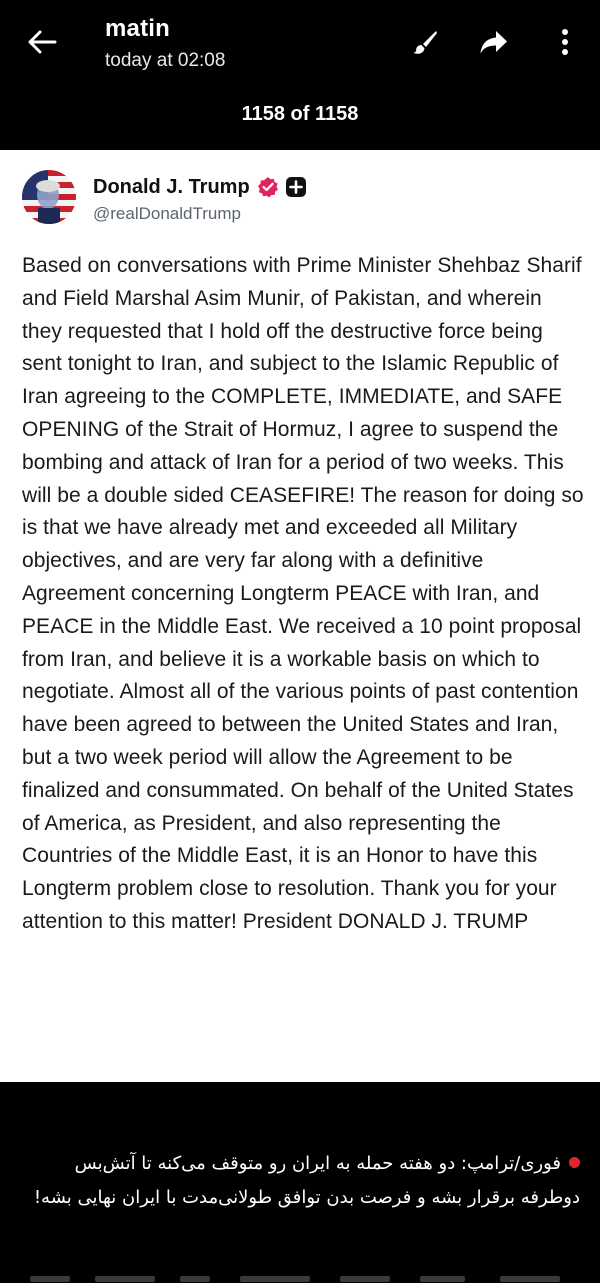  I want to click on sender-name: matin, so click(138, 28).